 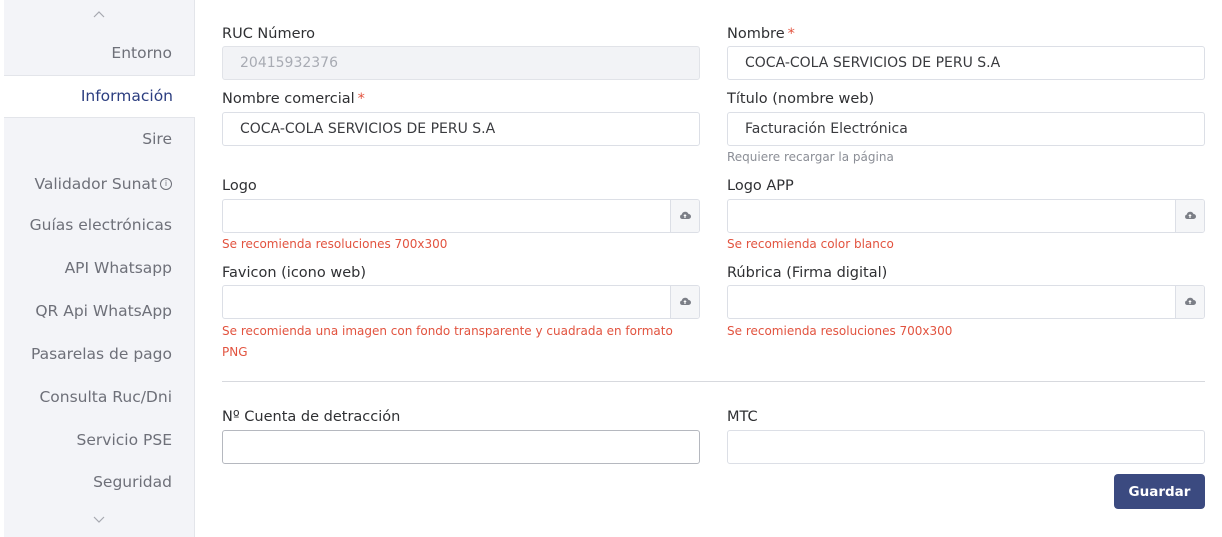 I want to click on rubrica-hint: Se recomienda resoluciones 700x300, so click(x=840, y=331).